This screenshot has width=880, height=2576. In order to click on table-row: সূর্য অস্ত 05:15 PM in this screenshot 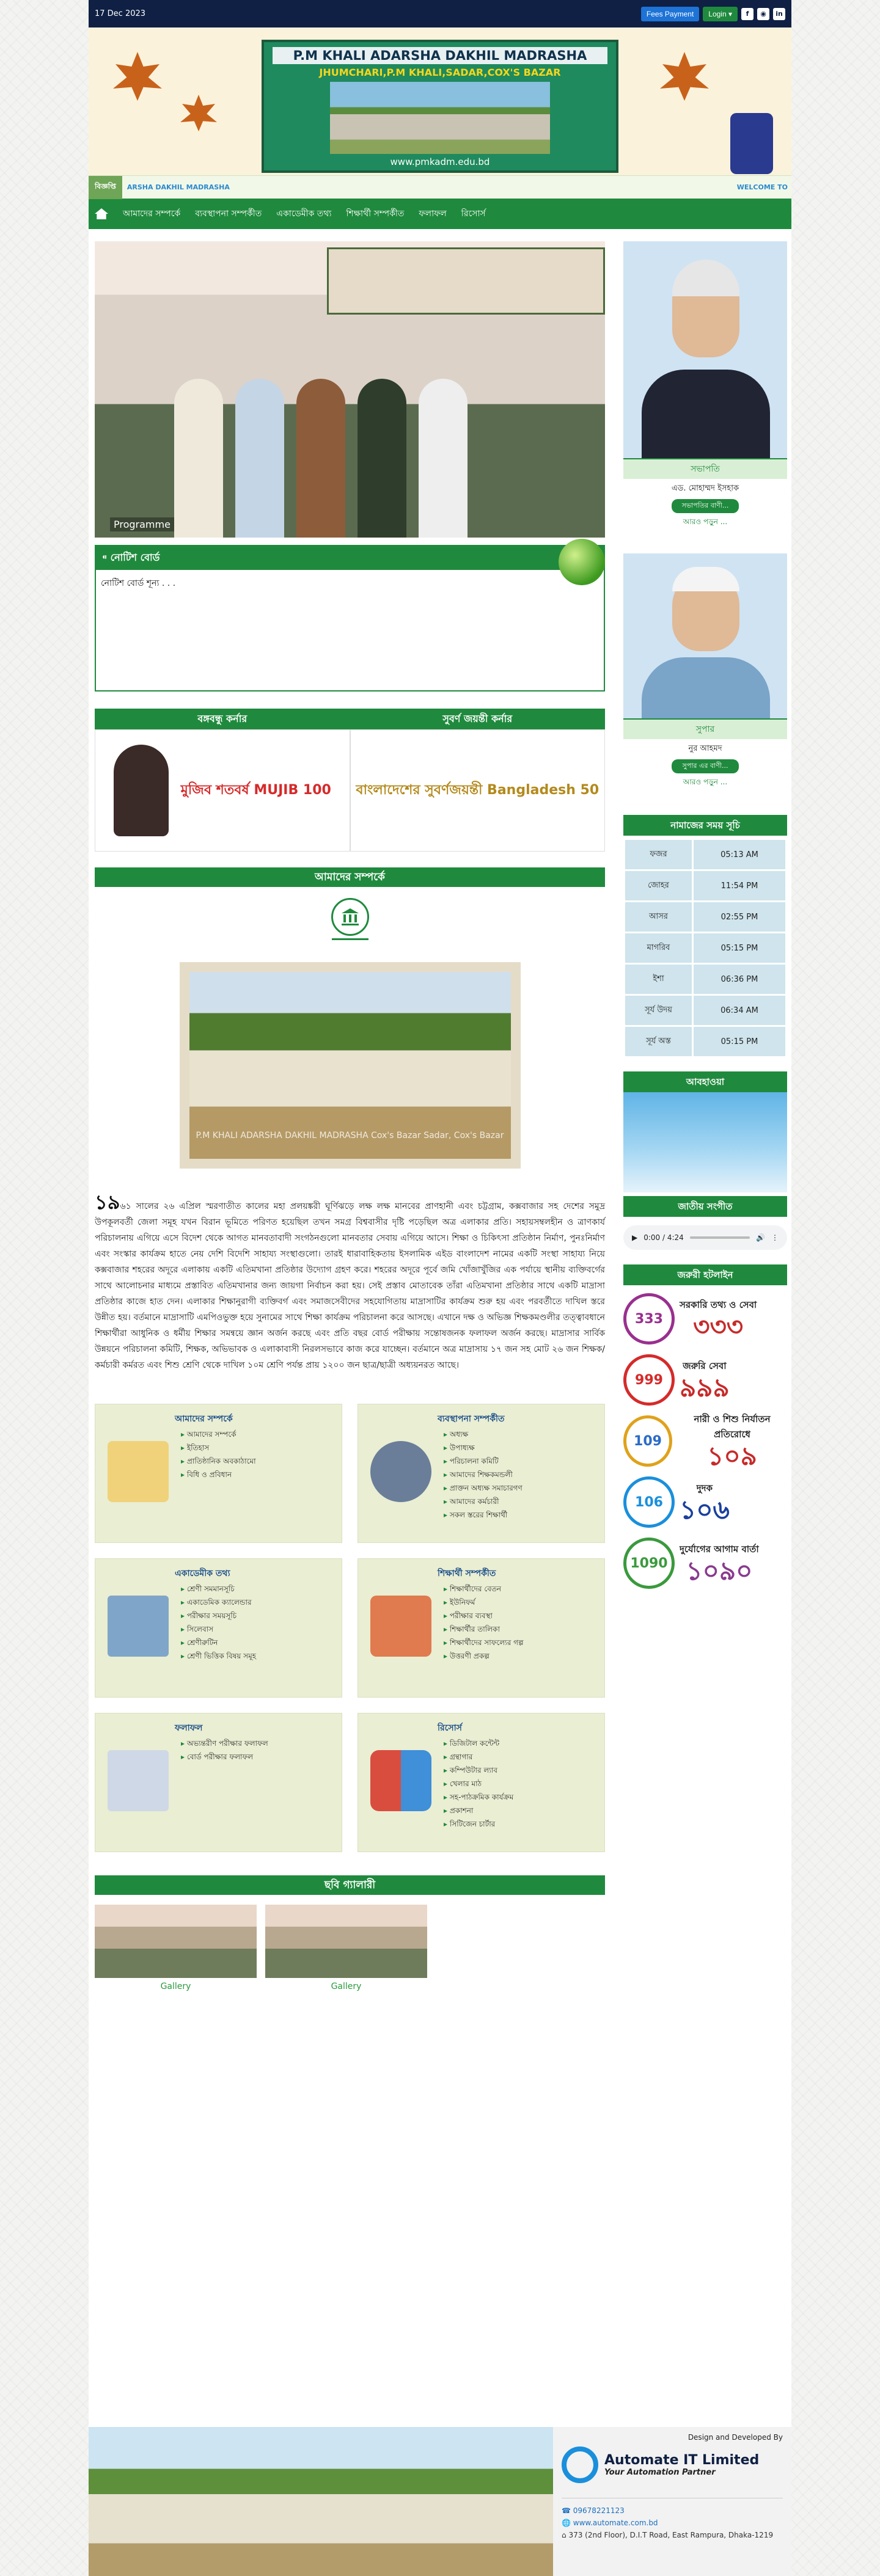, I will do `click(705, 1041)`.